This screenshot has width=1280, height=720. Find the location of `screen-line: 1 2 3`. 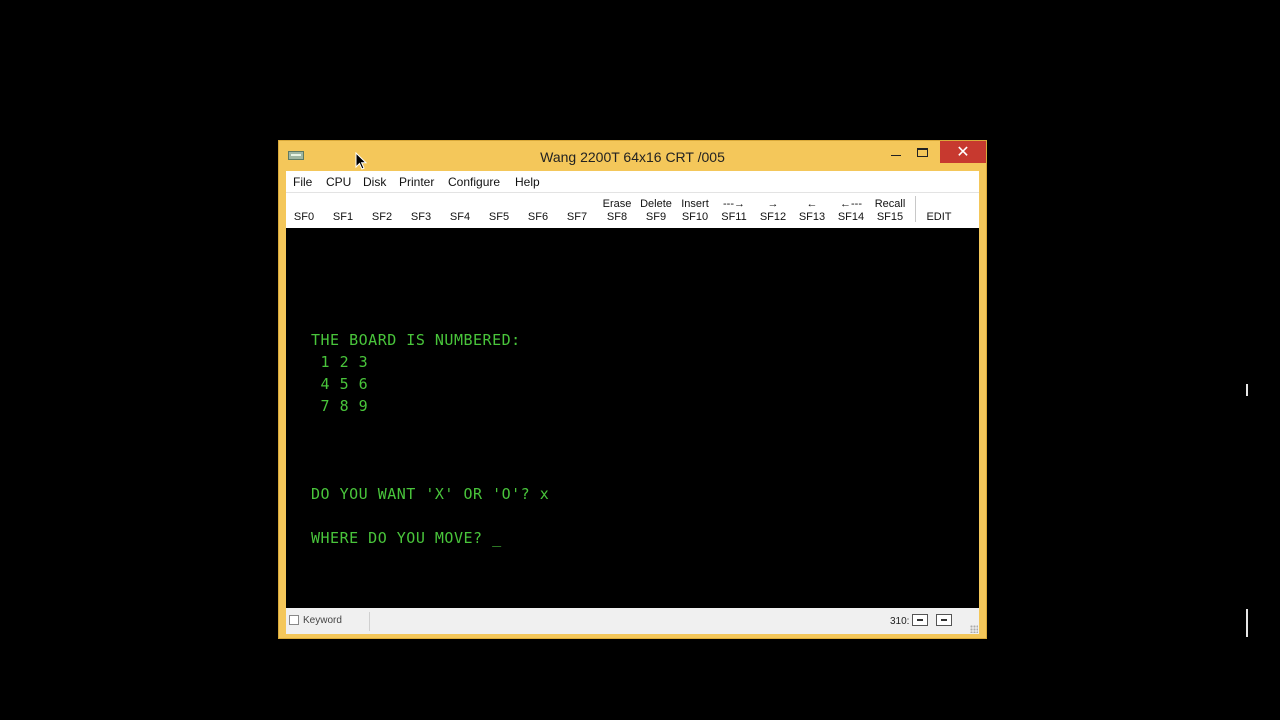

screen-line: 1 2 3 is located at coordinates (340, 362).